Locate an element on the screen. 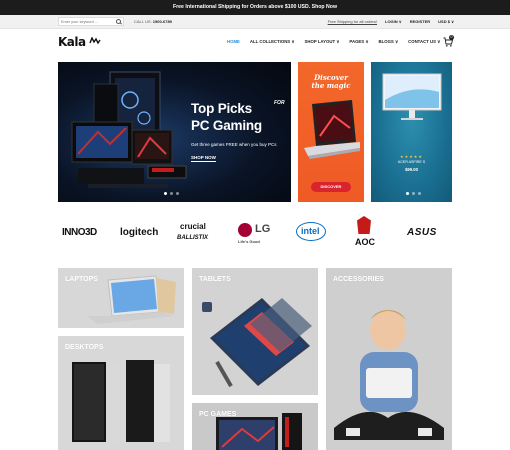  lg-logo-icon is located at coordinates (245, 230).